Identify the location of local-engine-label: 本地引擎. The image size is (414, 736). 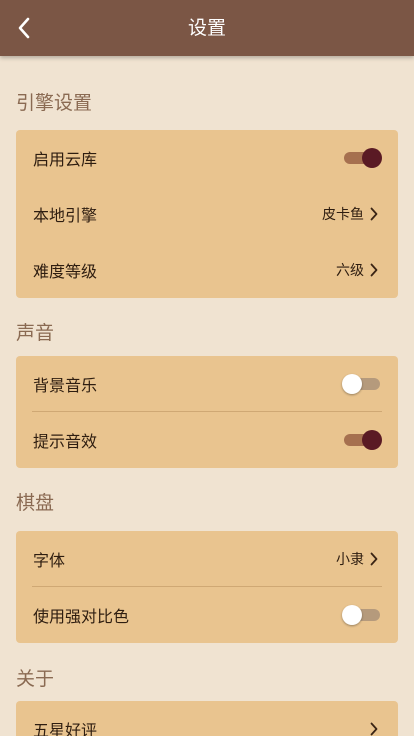
(65, 215).